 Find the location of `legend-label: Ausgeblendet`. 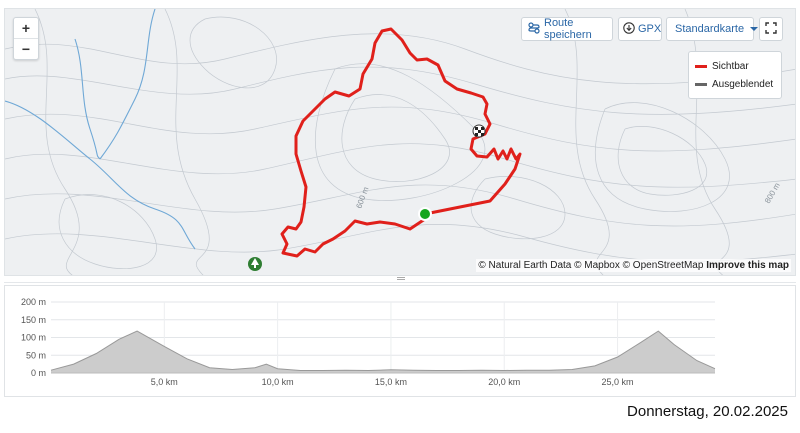

legend-label: Ausgeblendet is located at coordinates (743, 84).